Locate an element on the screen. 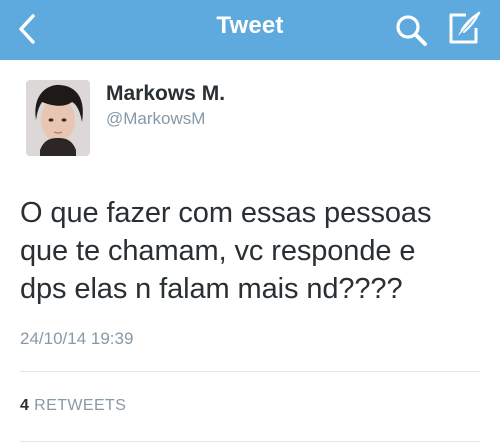 This screenshot has width=500, height=448. chevron-left-icon is located at coordinates (27, 29).